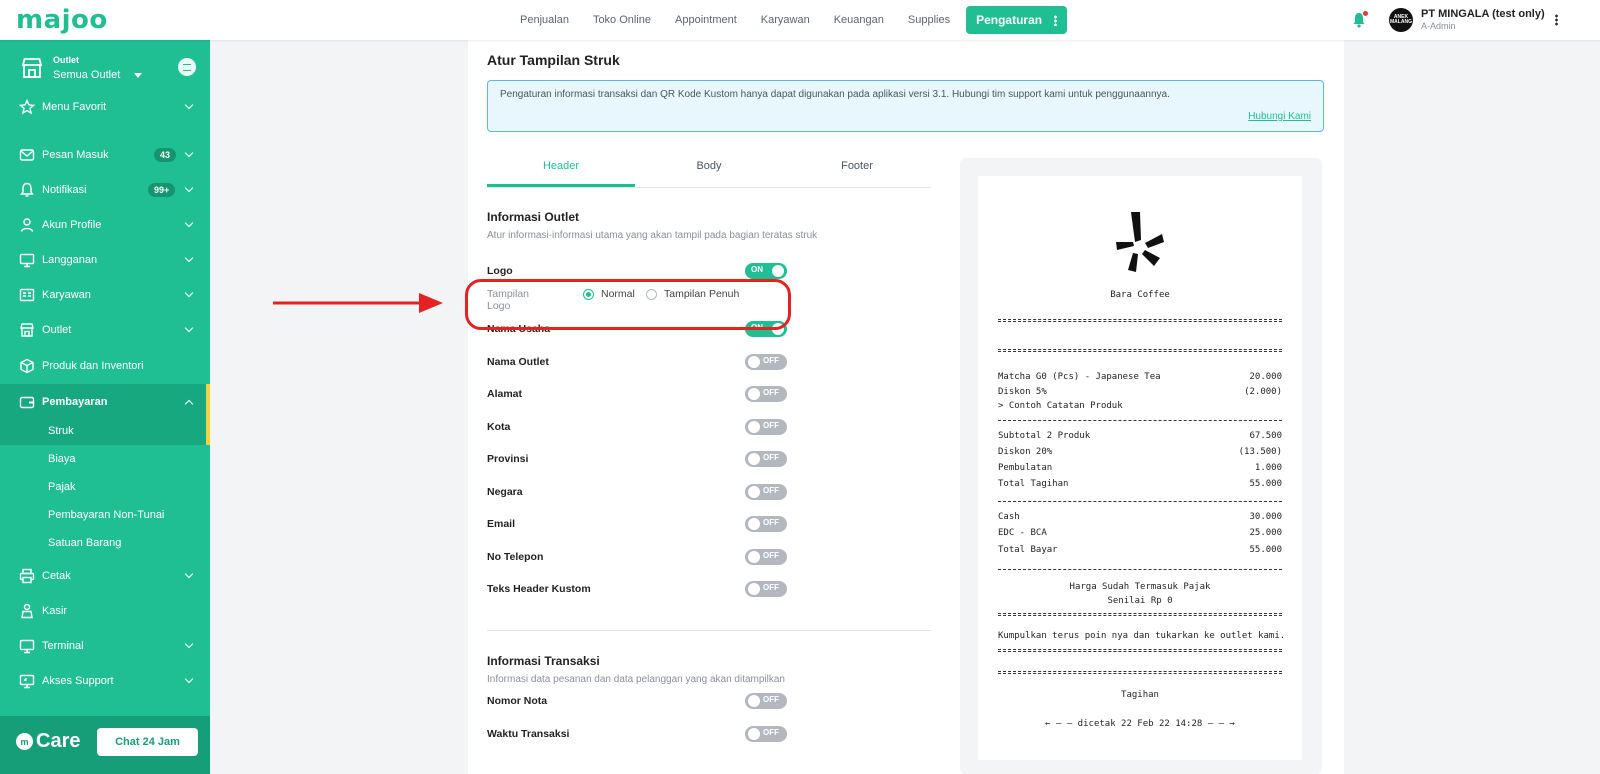 The width and height of the screenshot is (1600, 774). What do you see at coordinates (105, 225) in the screenshot?
I see `sidebar-item-akun-profile: Akun Profile` at bounding box center [105, 225].